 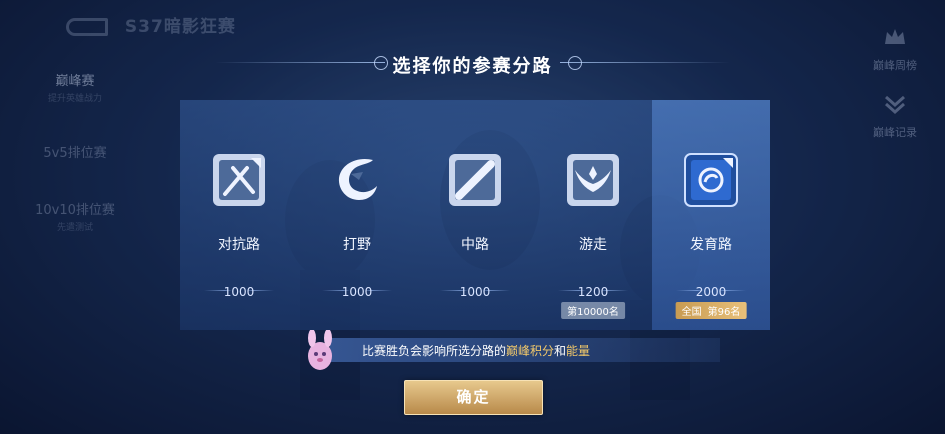 I want to click on lane-name: 打野, so click(x=357, y=245).